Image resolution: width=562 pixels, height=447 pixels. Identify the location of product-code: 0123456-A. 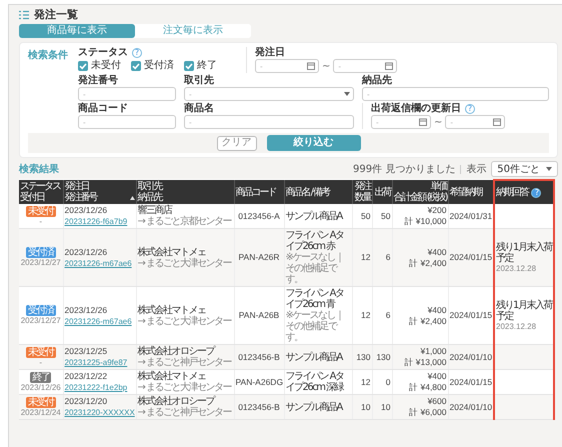
(259, 216).